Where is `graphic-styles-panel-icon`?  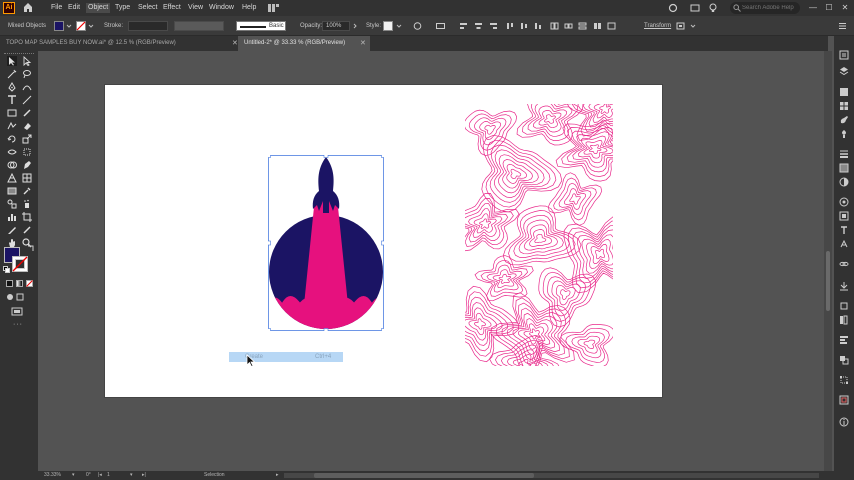
graphic-styles-panel-icon is located at coordinates (844, 216).